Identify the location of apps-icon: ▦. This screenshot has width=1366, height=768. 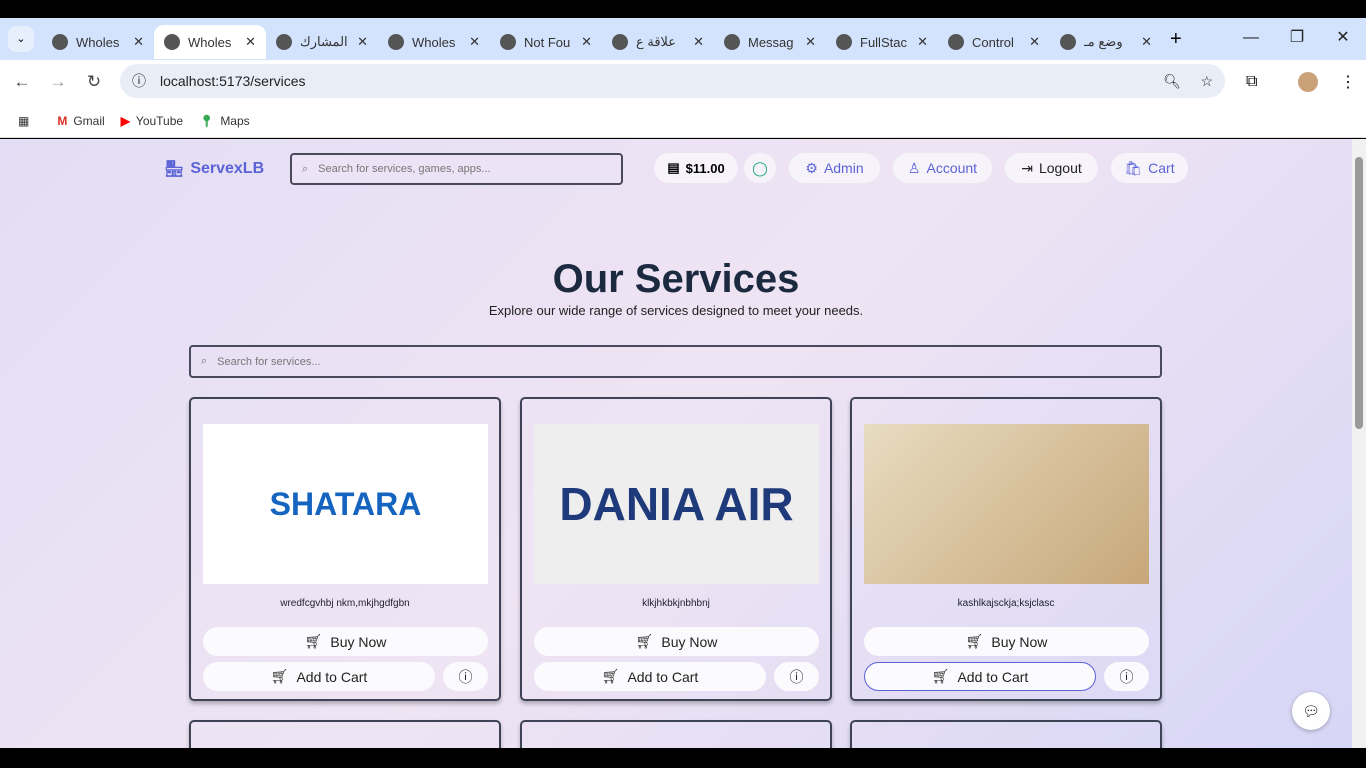
(23, 121).